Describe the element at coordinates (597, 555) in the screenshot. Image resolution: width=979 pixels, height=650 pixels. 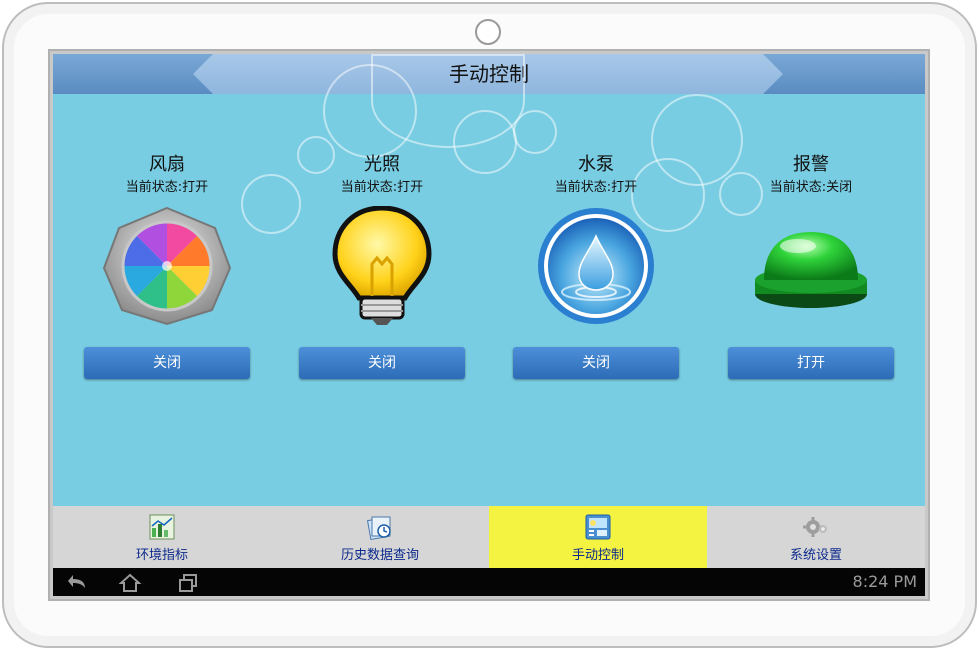
I see `tab-label: 手动控制` at that location.